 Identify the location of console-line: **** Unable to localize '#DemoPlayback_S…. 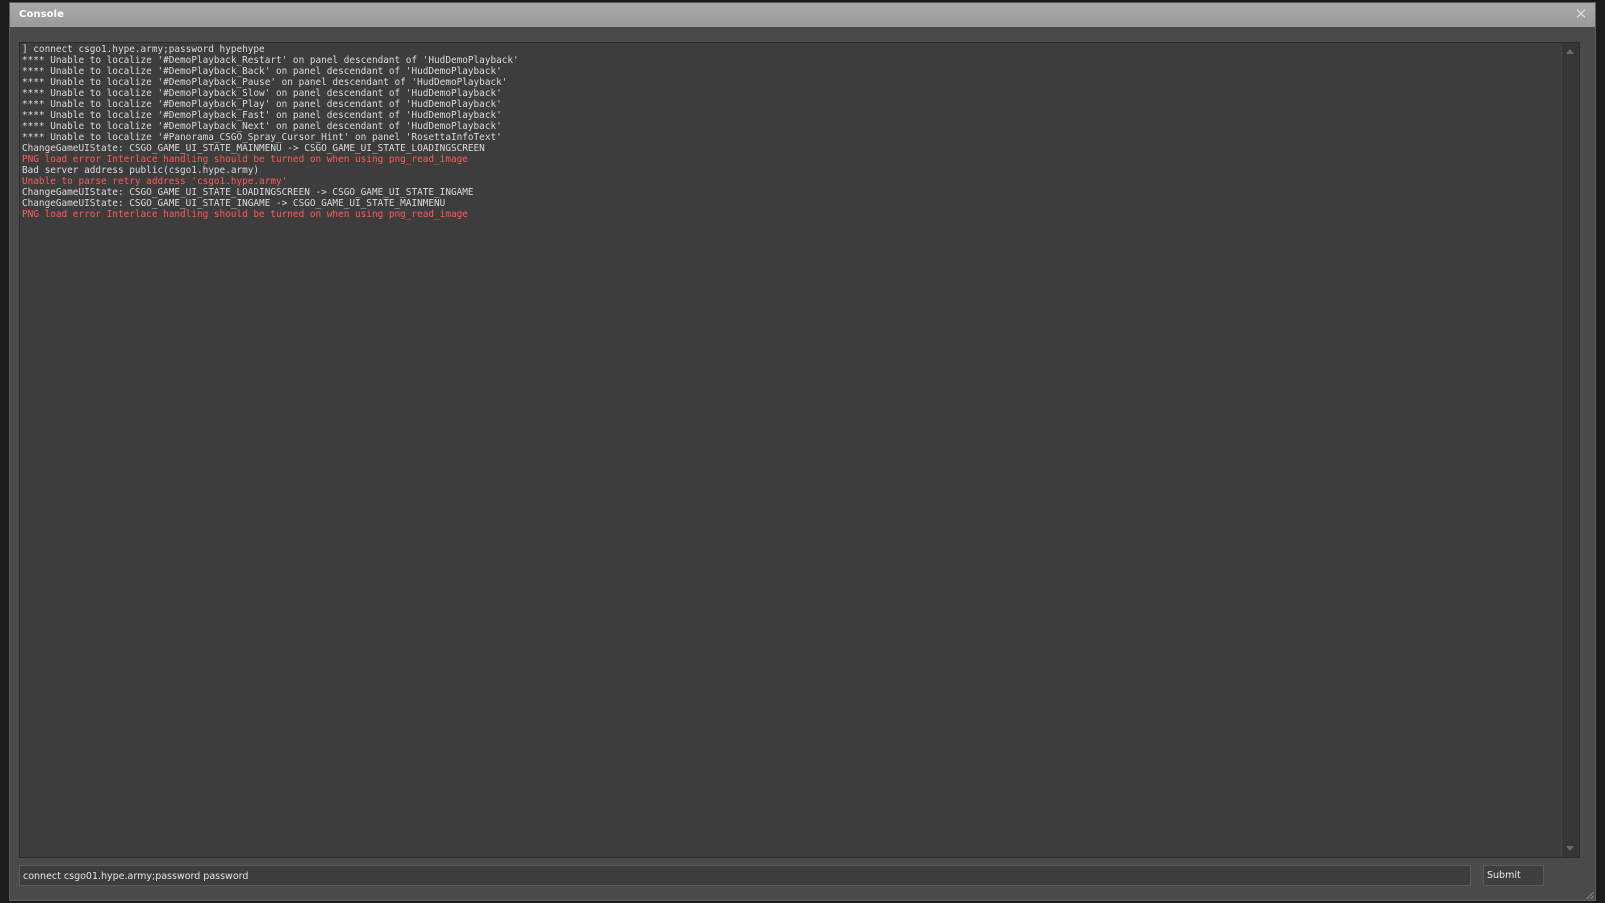
(262, 93).